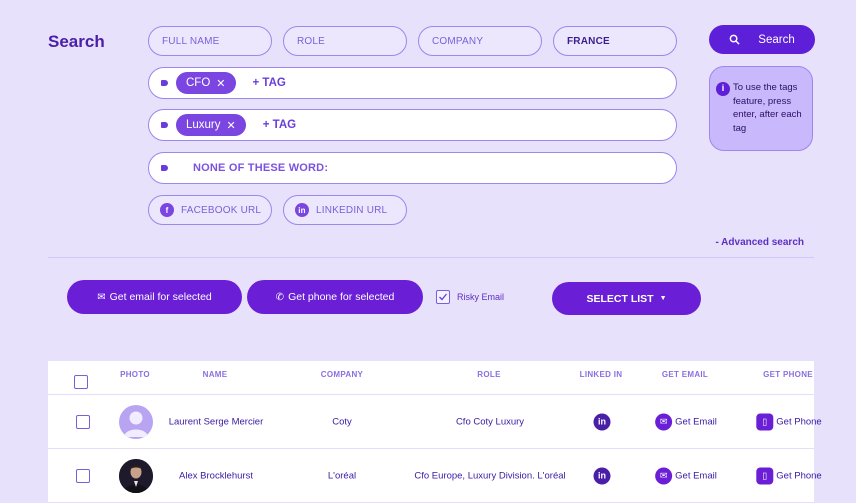  I want to click on column-header-name: NAME, so click(215, 374).